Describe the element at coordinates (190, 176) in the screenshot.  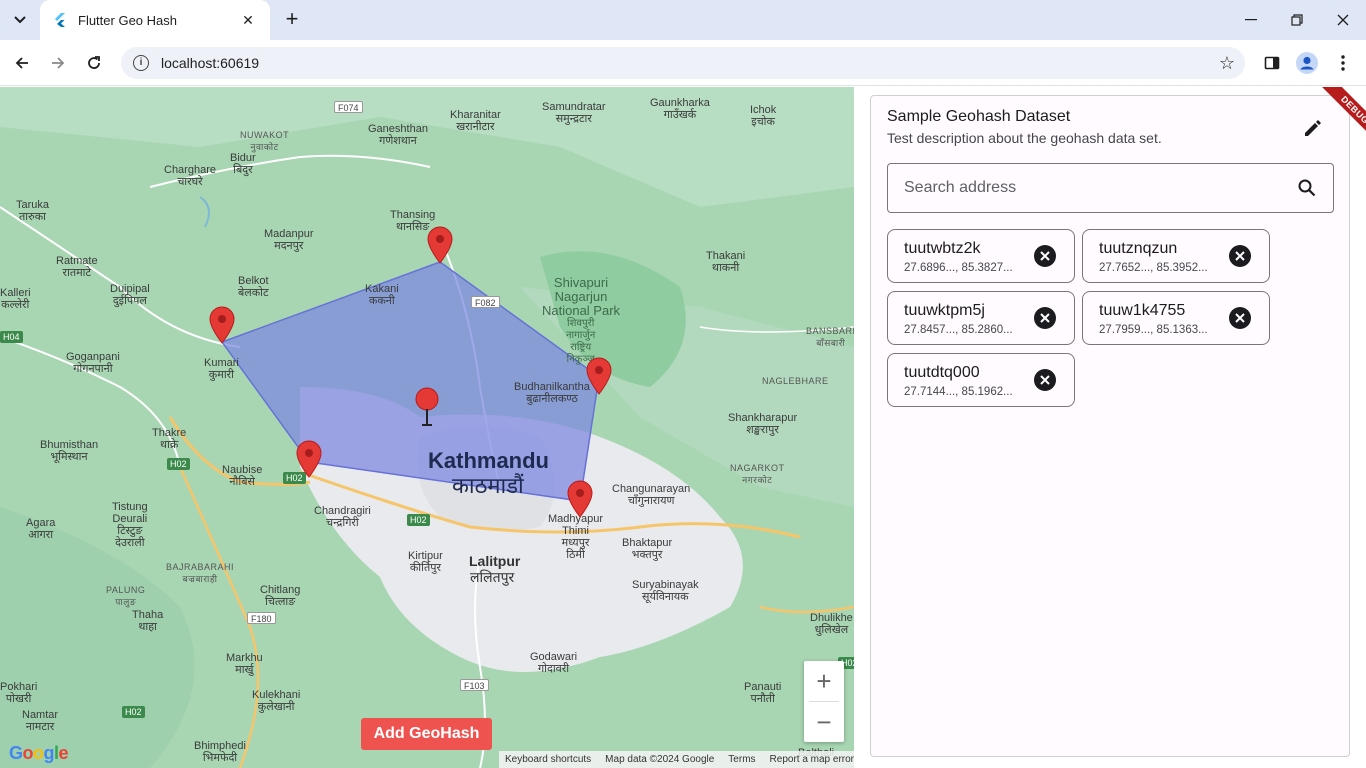
I see `map-label: Charghare चारघरे` at that location.